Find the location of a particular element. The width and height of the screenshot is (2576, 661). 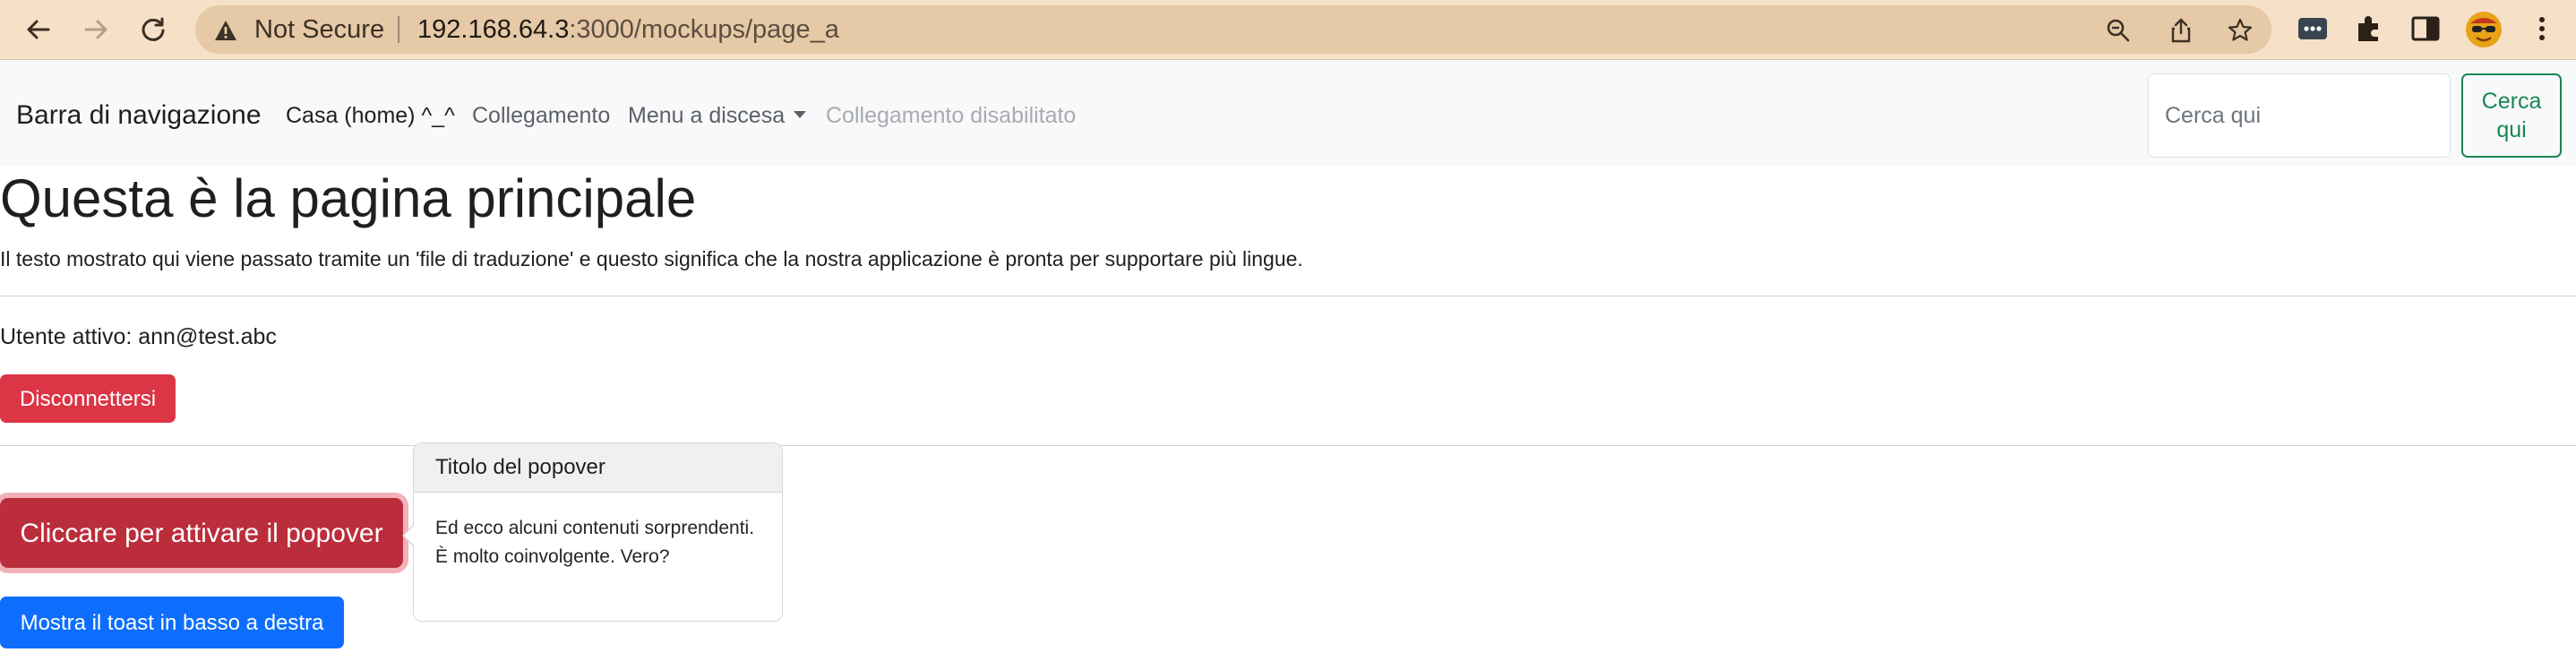

search-input is located at coordinates (2299, 115).